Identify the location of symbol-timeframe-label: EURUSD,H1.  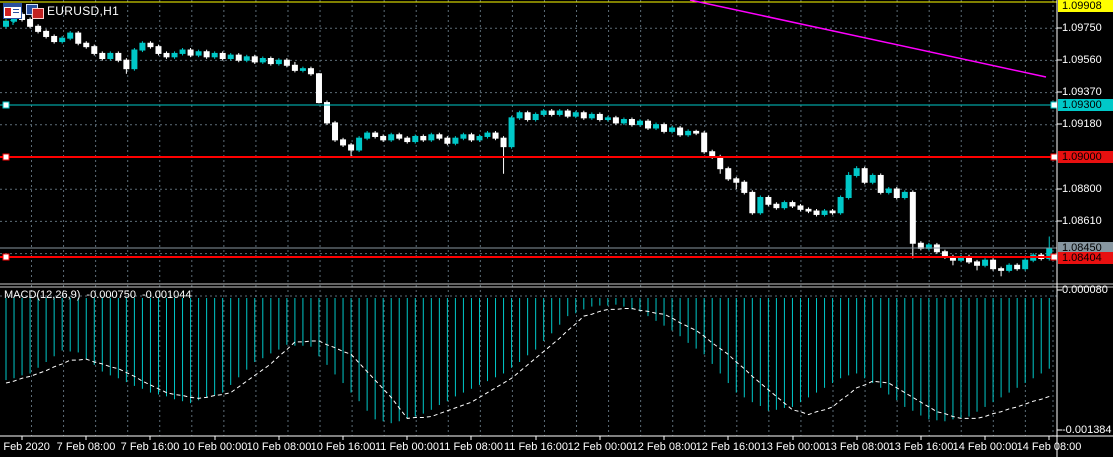
(83, 11).